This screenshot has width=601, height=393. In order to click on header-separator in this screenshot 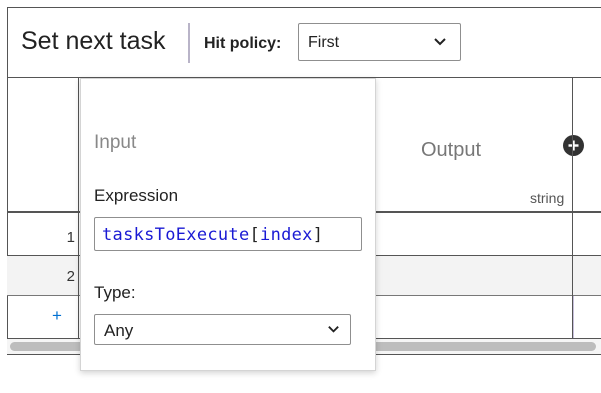, I will do `click(189, 43)`.